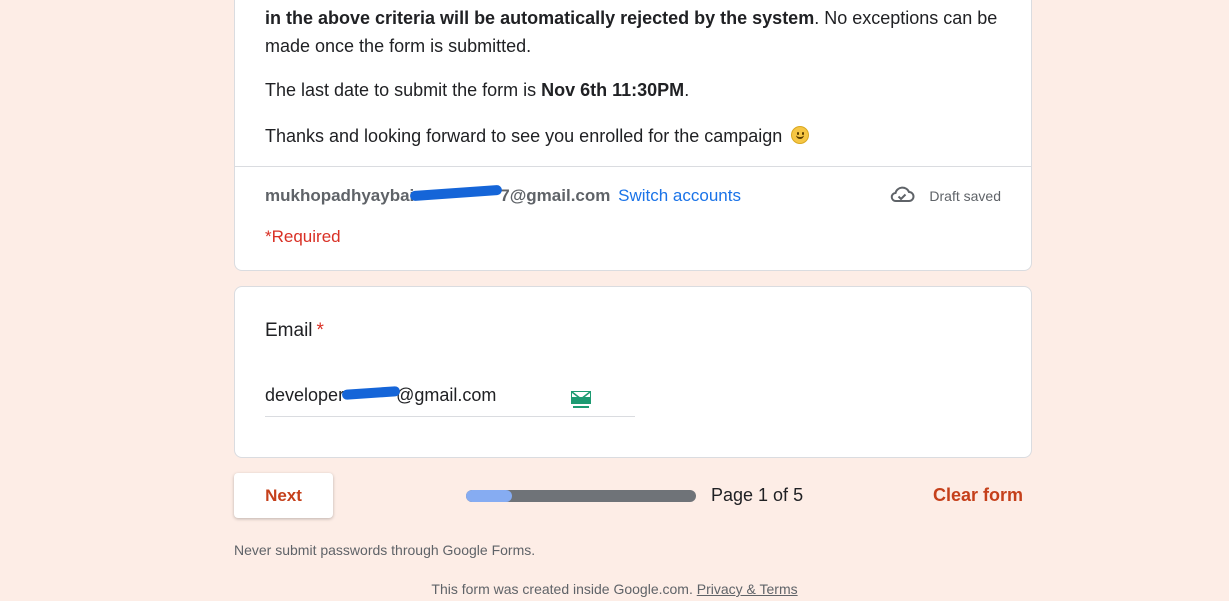 The image size is (1229, 601). Describe the element at coordinates (340, 195) in the screenshot. I see `account-email-prefix: mukhopadhyaybai` at that location.